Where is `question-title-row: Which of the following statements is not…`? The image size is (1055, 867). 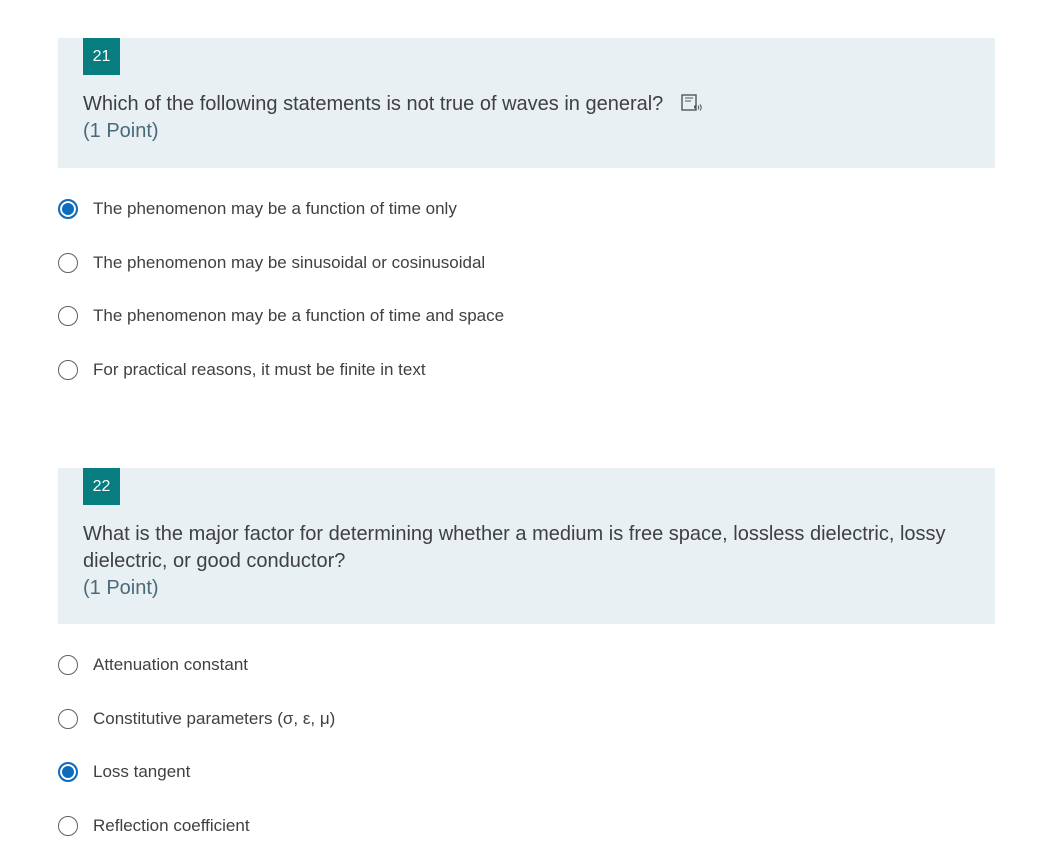 question-title-row: Which of the following statements is not… is located at coordinates (526, 104).